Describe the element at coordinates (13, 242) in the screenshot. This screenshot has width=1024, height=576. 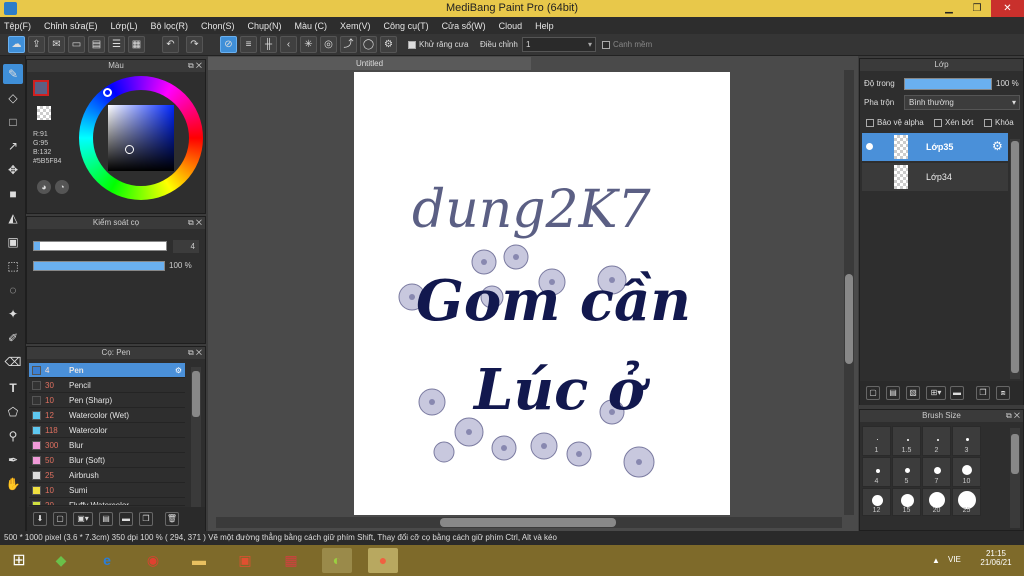
I see `gradient-tool-icon: ▣` at that location.